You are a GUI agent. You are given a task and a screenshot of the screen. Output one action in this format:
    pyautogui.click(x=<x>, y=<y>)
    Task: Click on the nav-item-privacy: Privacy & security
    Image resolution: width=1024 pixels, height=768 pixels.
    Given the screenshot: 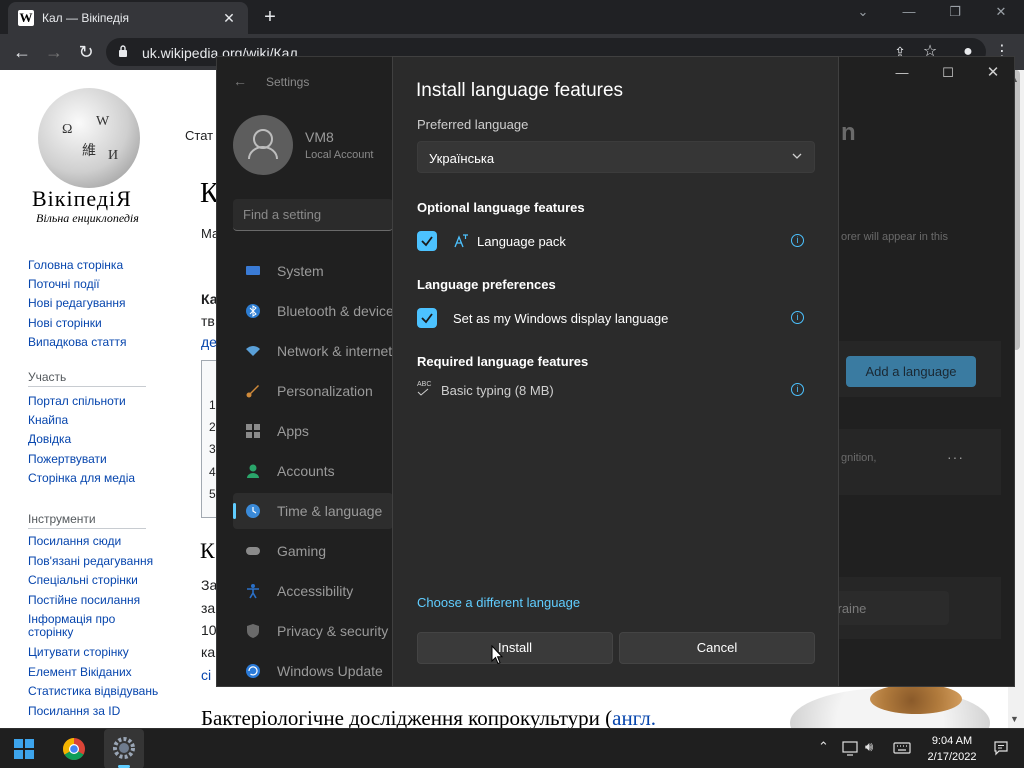 What is the action you would take?
    pyautogui.click(x=313, y=631)
    